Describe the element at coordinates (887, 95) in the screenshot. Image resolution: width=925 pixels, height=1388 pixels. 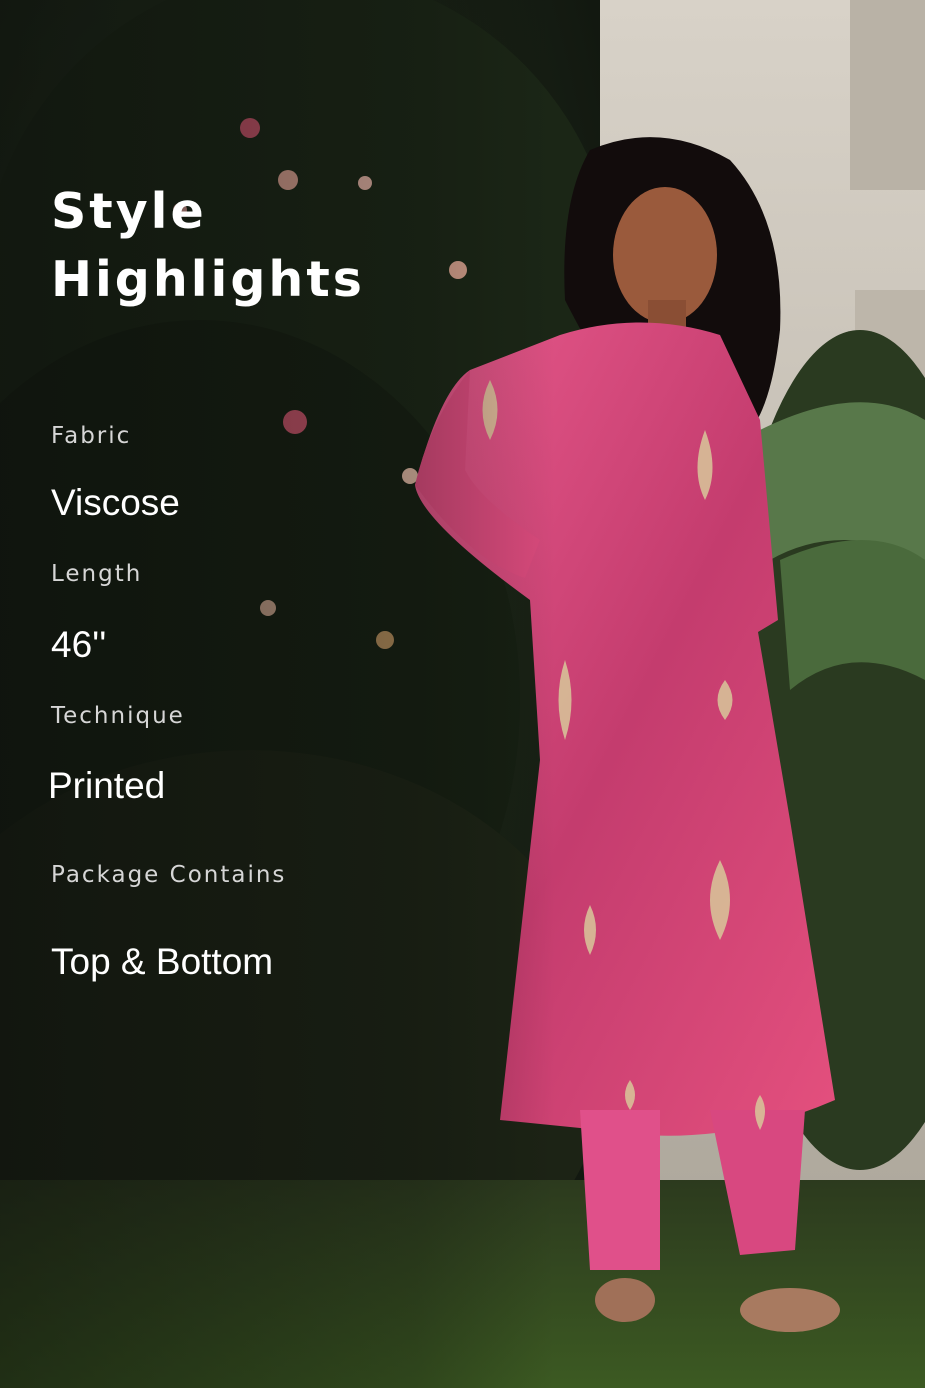
I see `window-frame` at that location.